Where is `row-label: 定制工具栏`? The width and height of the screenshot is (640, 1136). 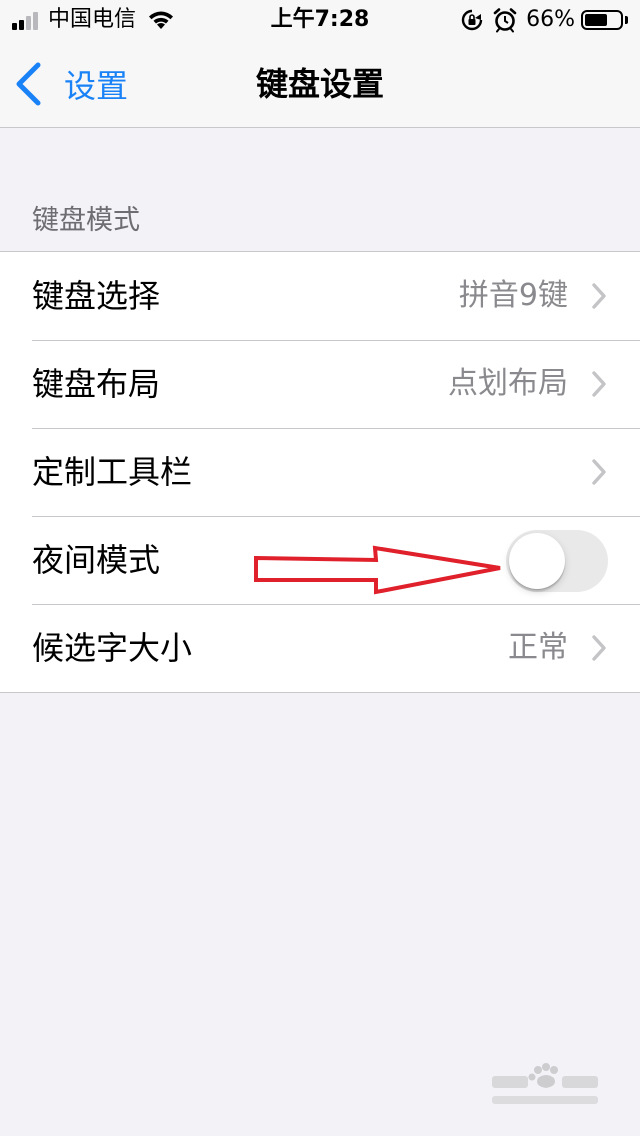
row-label: 定制工具栏 is located at coordinates (112, 472).